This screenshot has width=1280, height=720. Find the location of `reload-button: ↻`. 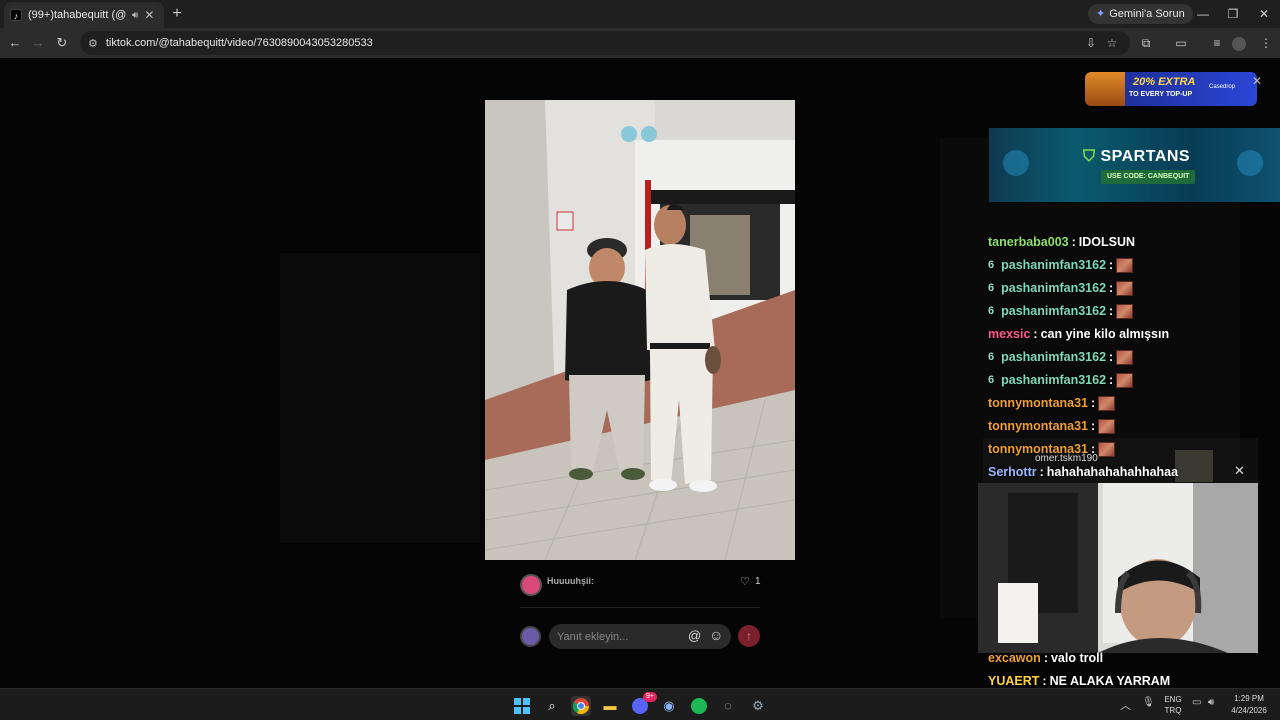

reload-button: ↻ is located at coordinates (62, 43).